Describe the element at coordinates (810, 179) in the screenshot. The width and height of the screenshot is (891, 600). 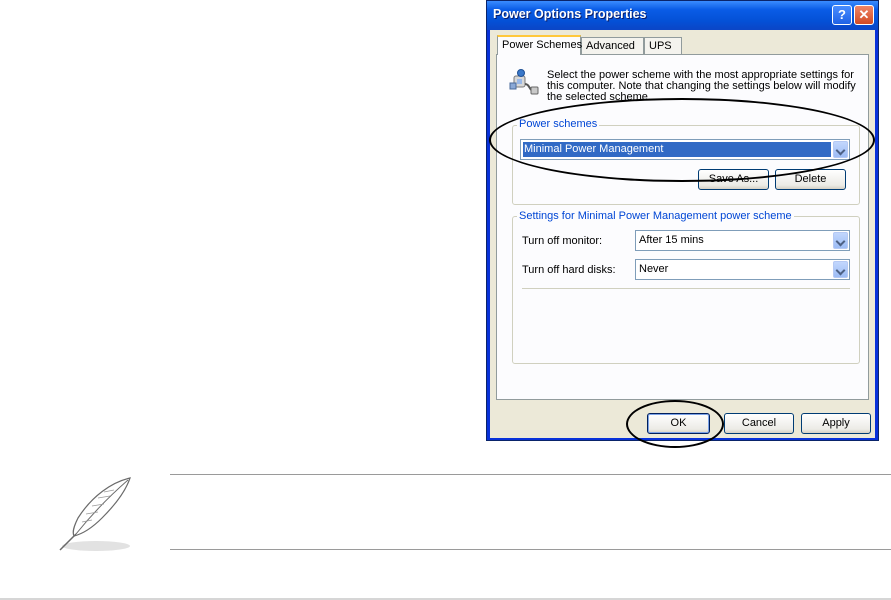
I see `delete-button: Delete` at that location.